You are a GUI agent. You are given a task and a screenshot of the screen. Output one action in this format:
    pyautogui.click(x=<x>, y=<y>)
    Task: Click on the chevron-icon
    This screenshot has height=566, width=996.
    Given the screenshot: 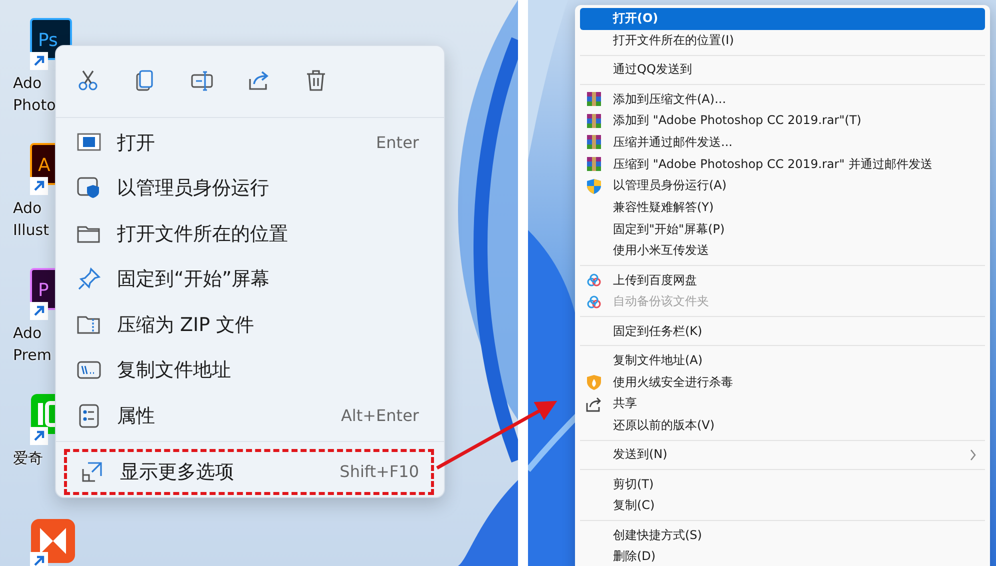 What is the action you would take?
    pyautogui.click(x=973, y=454)
    